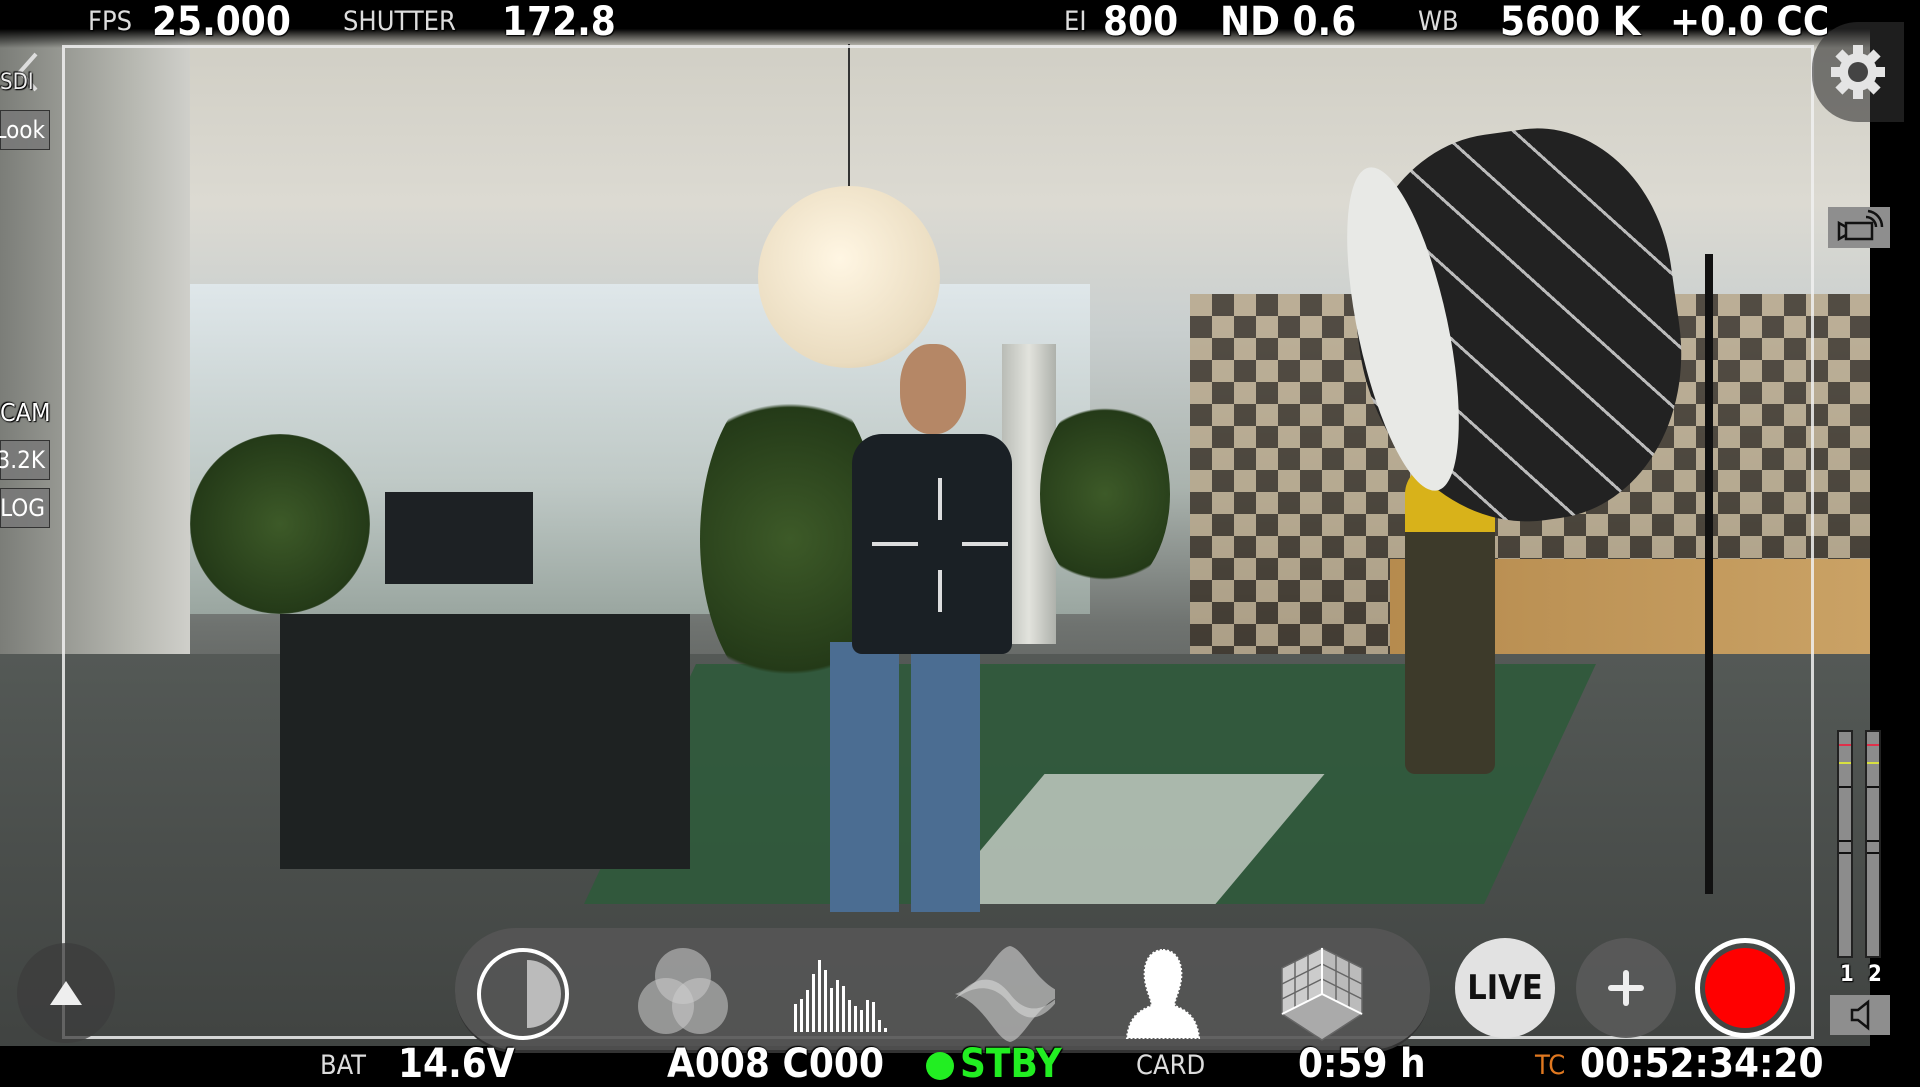 The width and height of the screenshot is (1920, 1087). I want to click on audio-monitor-button, so click(1860, 1015).